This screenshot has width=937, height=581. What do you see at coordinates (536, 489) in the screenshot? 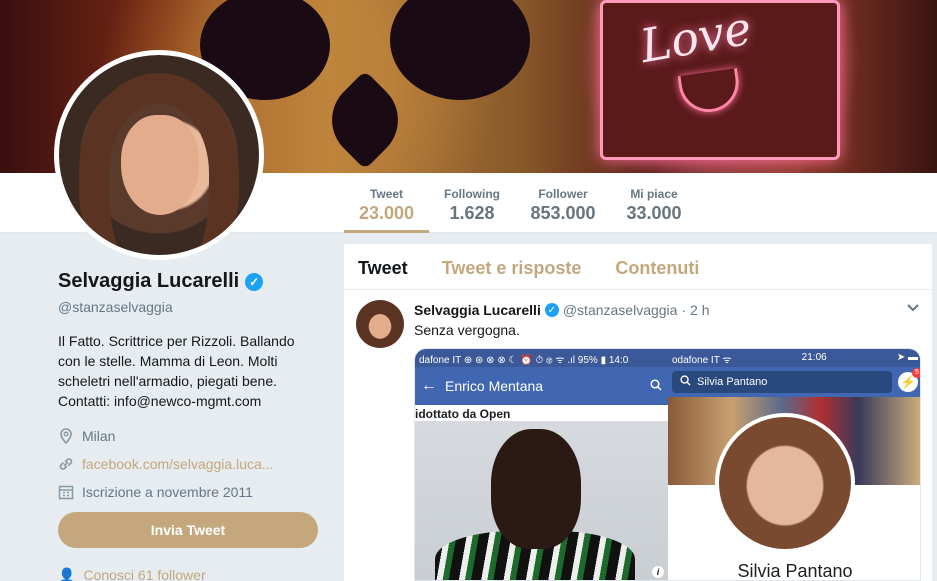
I see `man-head` at bounding box center [536, 489].